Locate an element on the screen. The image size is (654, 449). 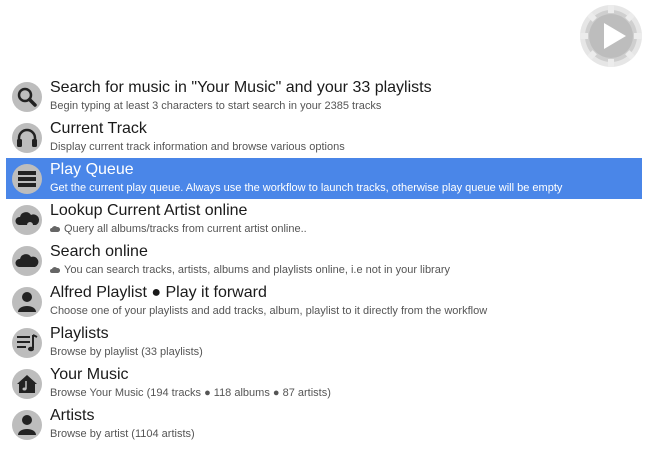
queue-icon is located at coordinates (27, 179).